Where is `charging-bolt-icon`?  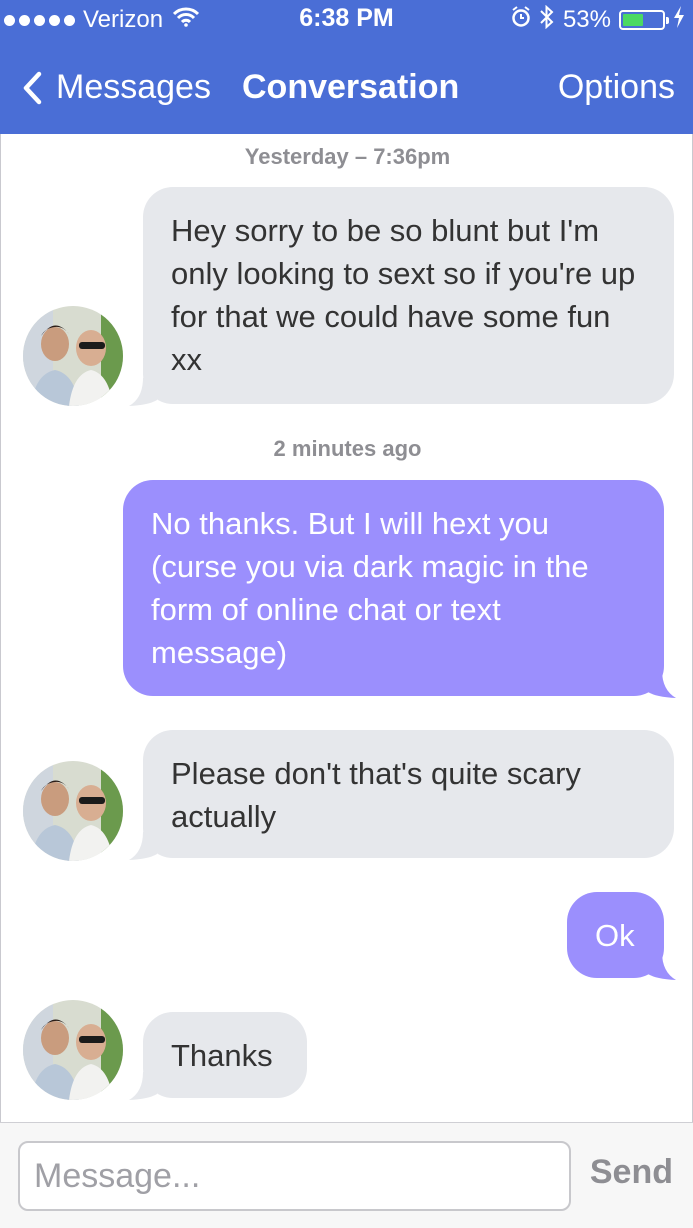 charging-bolt-icon is located at coordinates (679, 20).